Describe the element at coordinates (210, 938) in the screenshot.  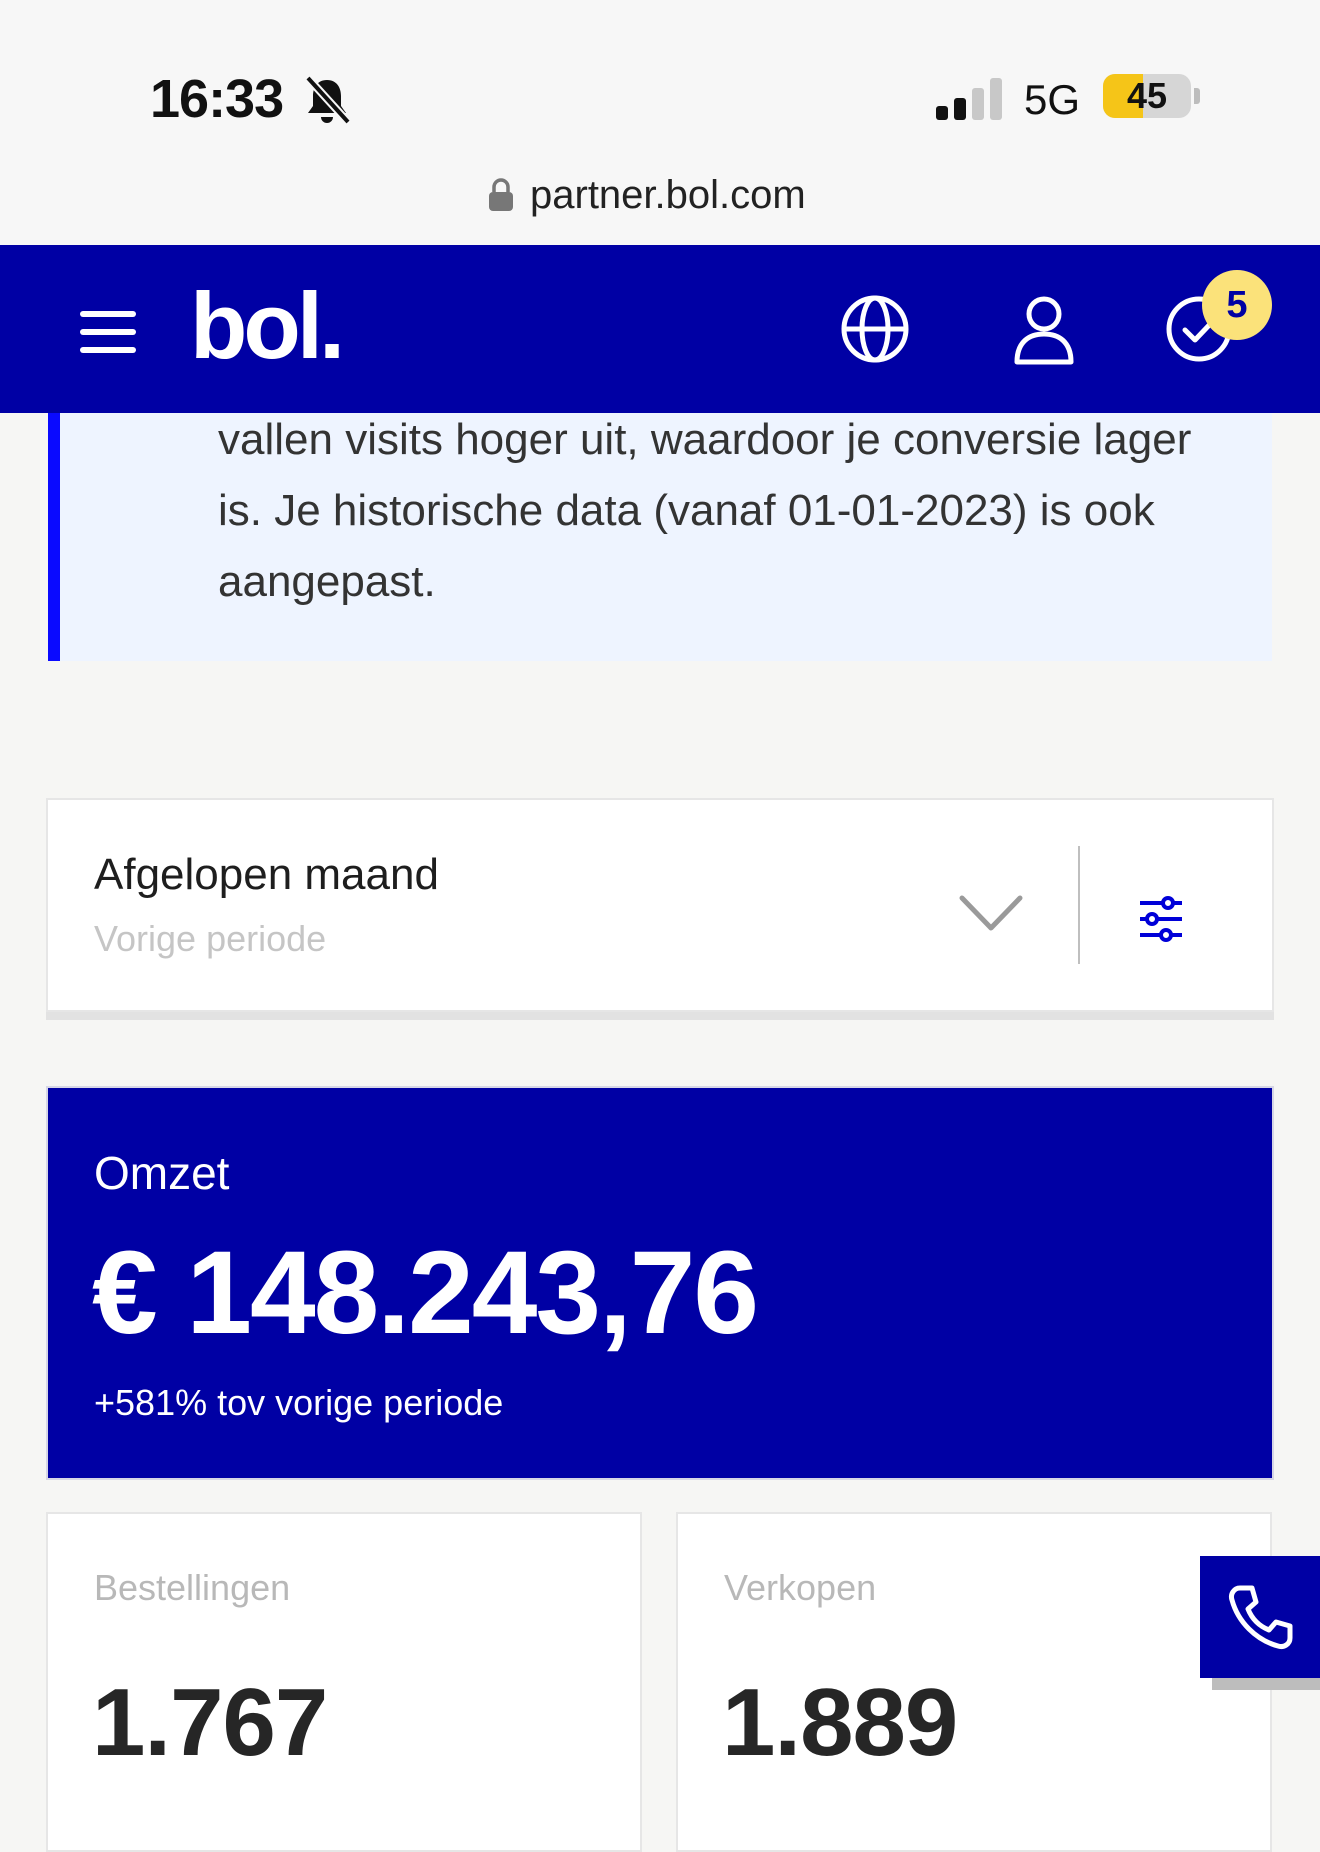
I see `period-subtitle: Vorige periode` at that location.